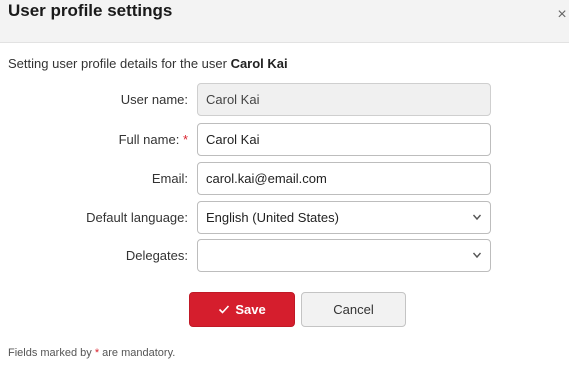 The height and width of the screenshot is (369, 569). I want to click on chevron-down-icon, so click(477, 261).